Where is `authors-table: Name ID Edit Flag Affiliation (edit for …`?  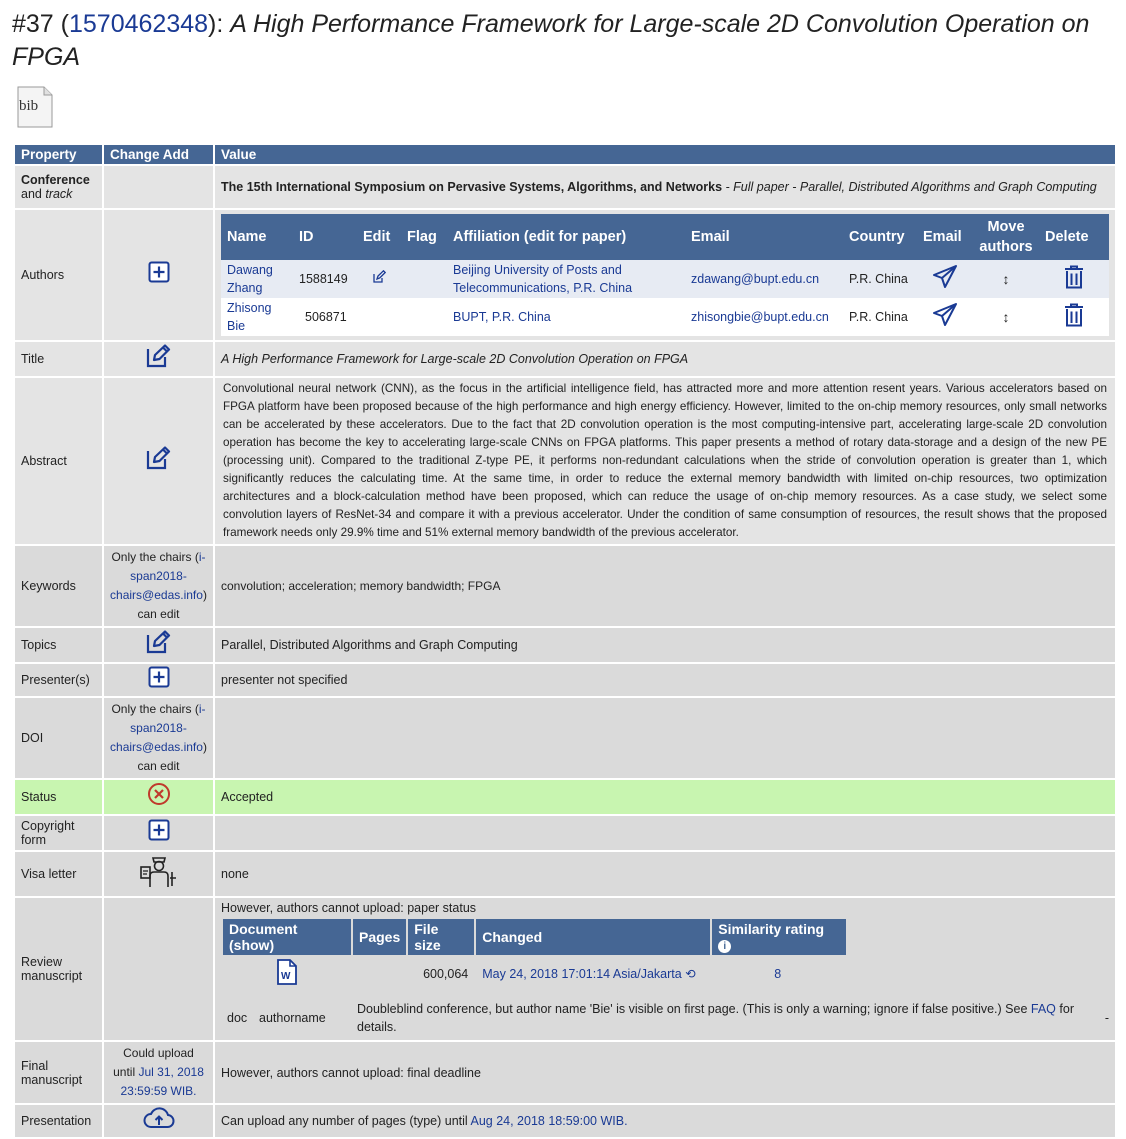
authors-table: Name ID Edit Flag Affiliation (edit for … is located at coordinates (665, 275).